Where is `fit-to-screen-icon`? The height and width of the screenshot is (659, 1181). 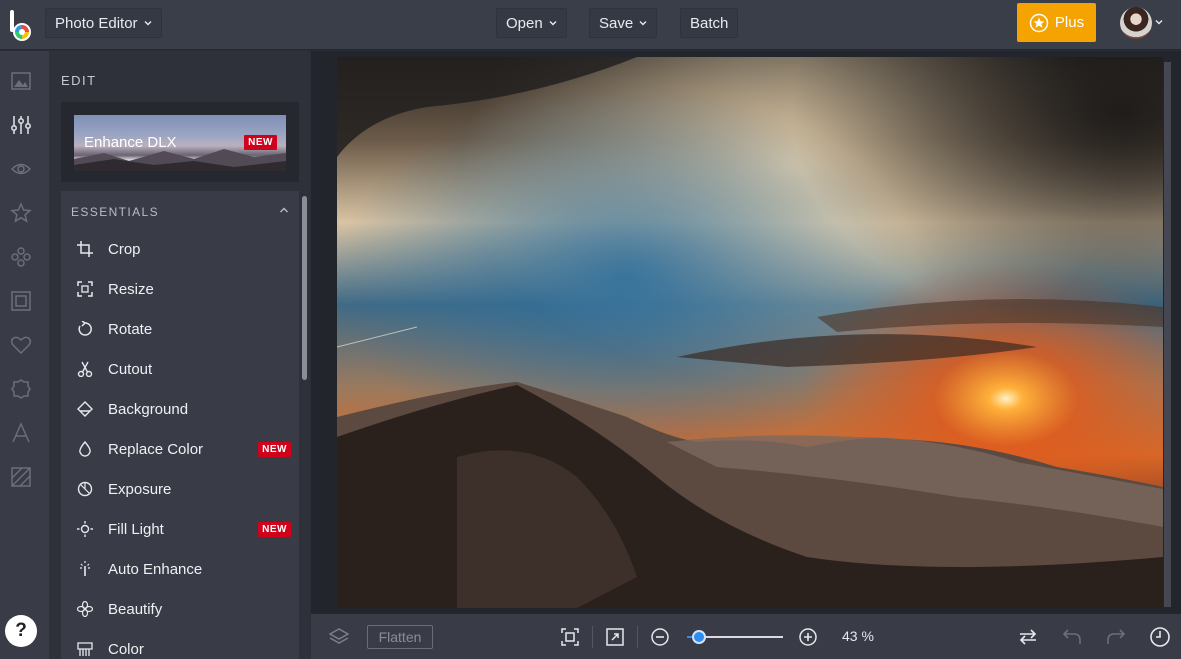
fit-to-screen-icon is located at coordinates (570, 637).